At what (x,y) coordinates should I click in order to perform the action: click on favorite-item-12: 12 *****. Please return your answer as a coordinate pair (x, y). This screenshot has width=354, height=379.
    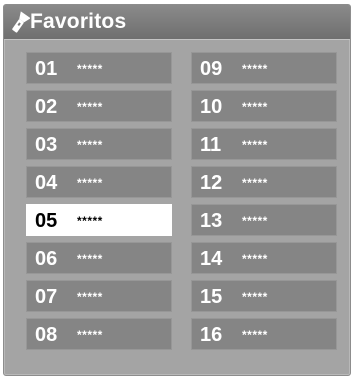
    Looking at the image, I should click on (264, 182).